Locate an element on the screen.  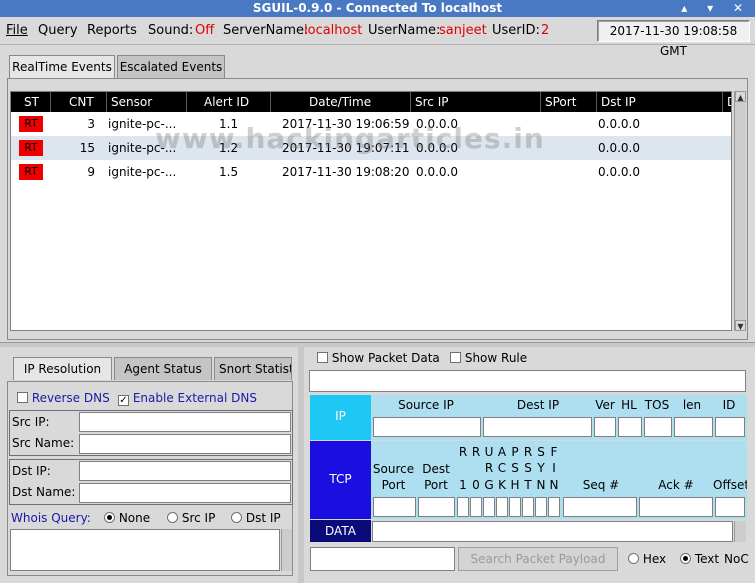
tos-field is located at coordinates (658, 427).